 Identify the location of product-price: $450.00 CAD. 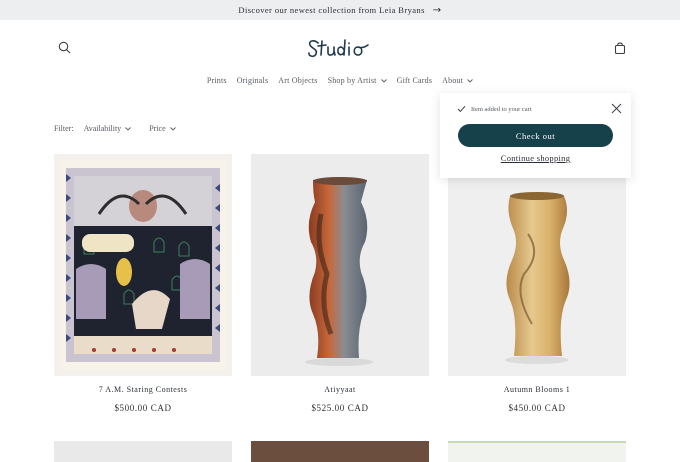
(537, 408).